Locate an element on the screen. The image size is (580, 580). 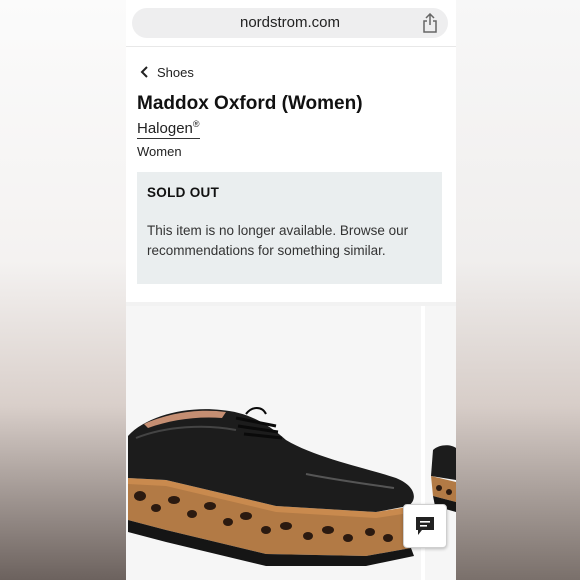
header-divider is located at coordinates (291, 46).